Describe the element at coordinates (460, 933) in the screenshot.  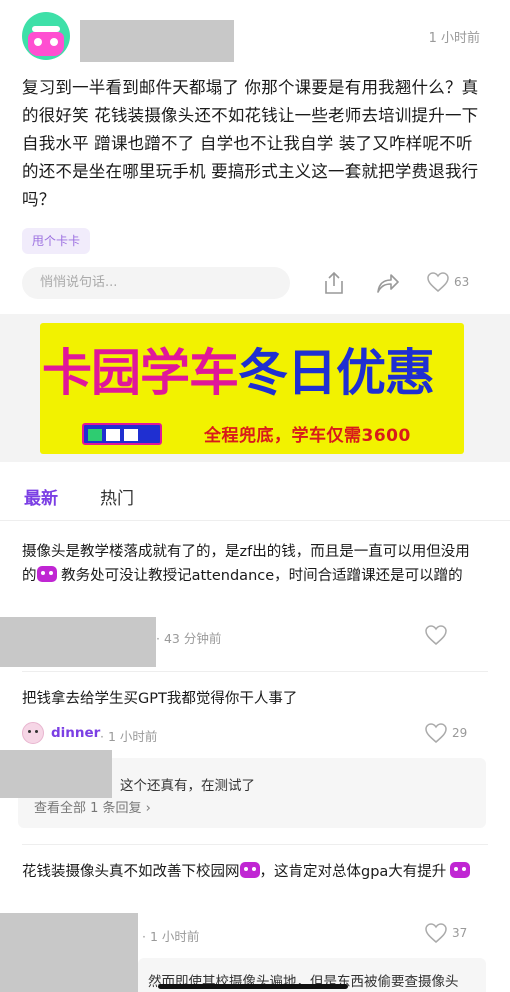
I see `comment-like-count: 37` at that location.